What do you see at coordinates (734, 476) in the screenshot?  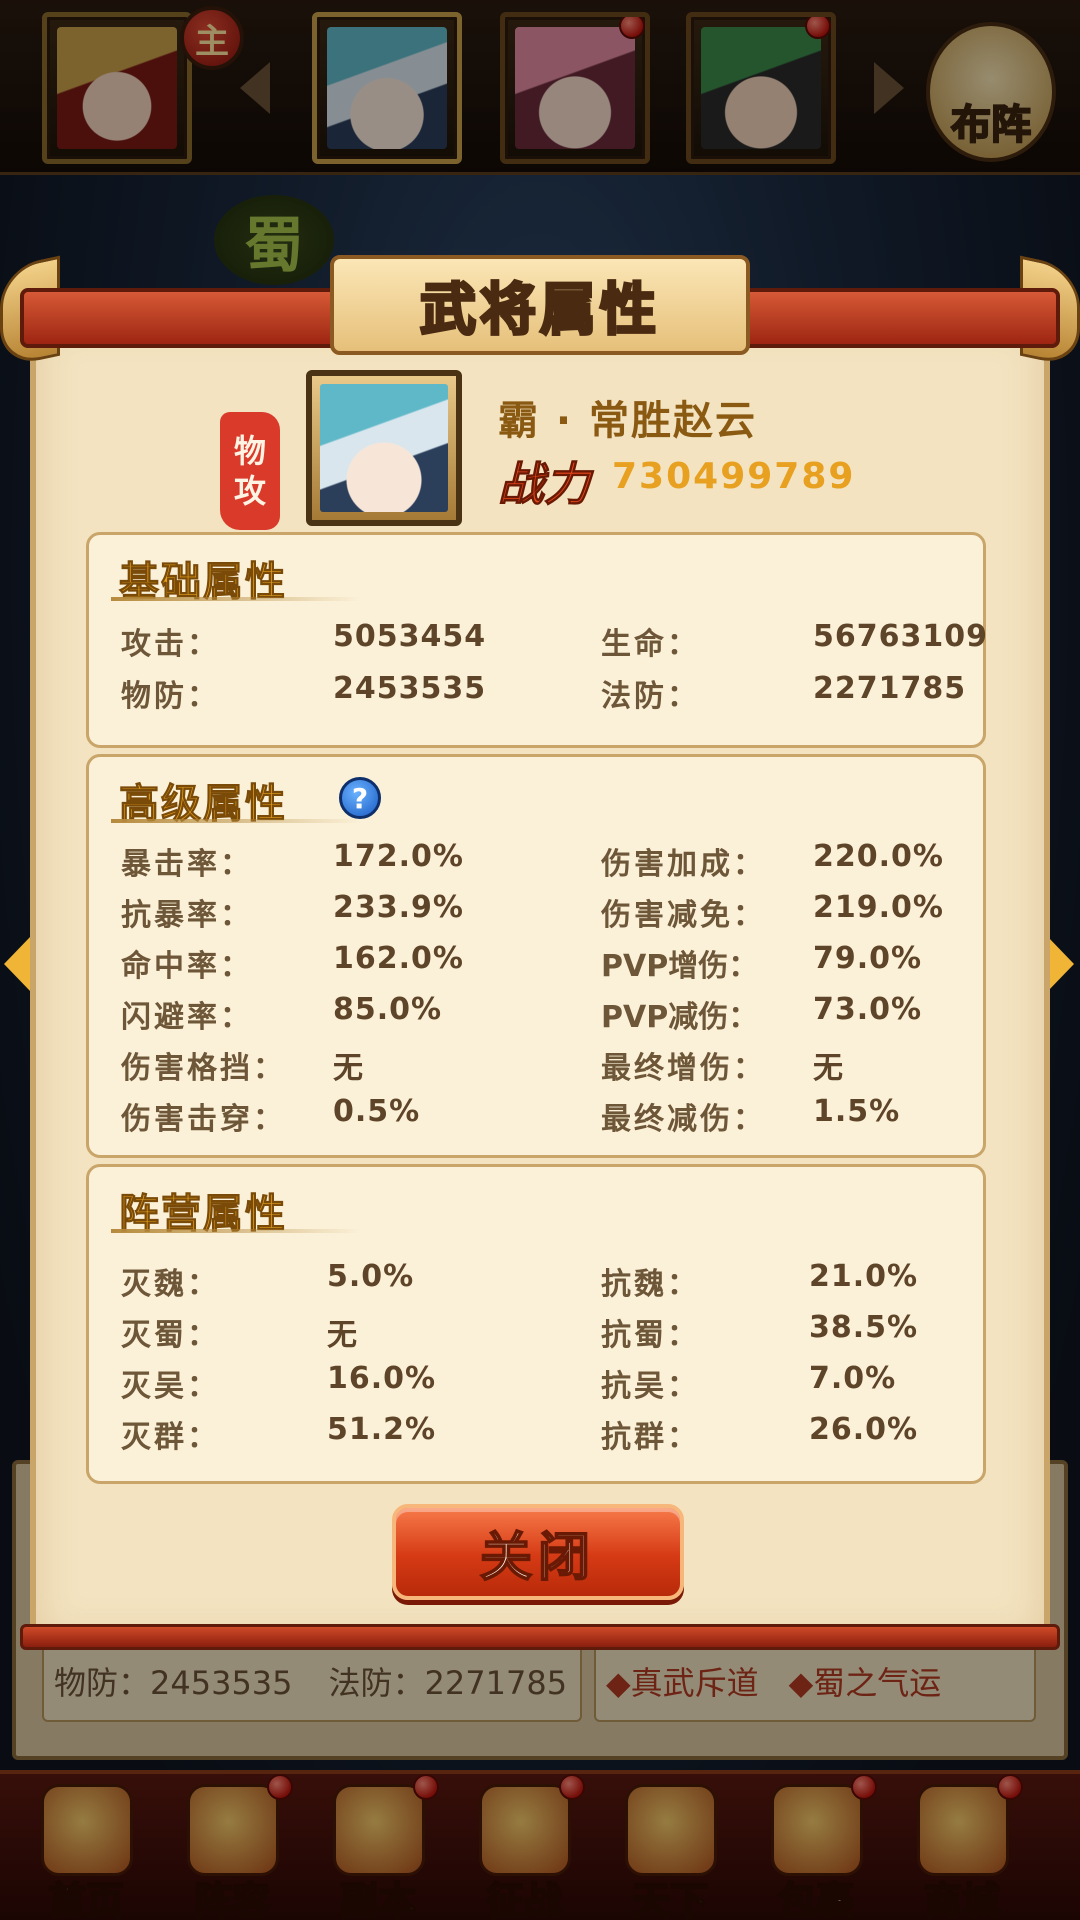 I see `power-value: 730499789` at bounding box center [734, 476].